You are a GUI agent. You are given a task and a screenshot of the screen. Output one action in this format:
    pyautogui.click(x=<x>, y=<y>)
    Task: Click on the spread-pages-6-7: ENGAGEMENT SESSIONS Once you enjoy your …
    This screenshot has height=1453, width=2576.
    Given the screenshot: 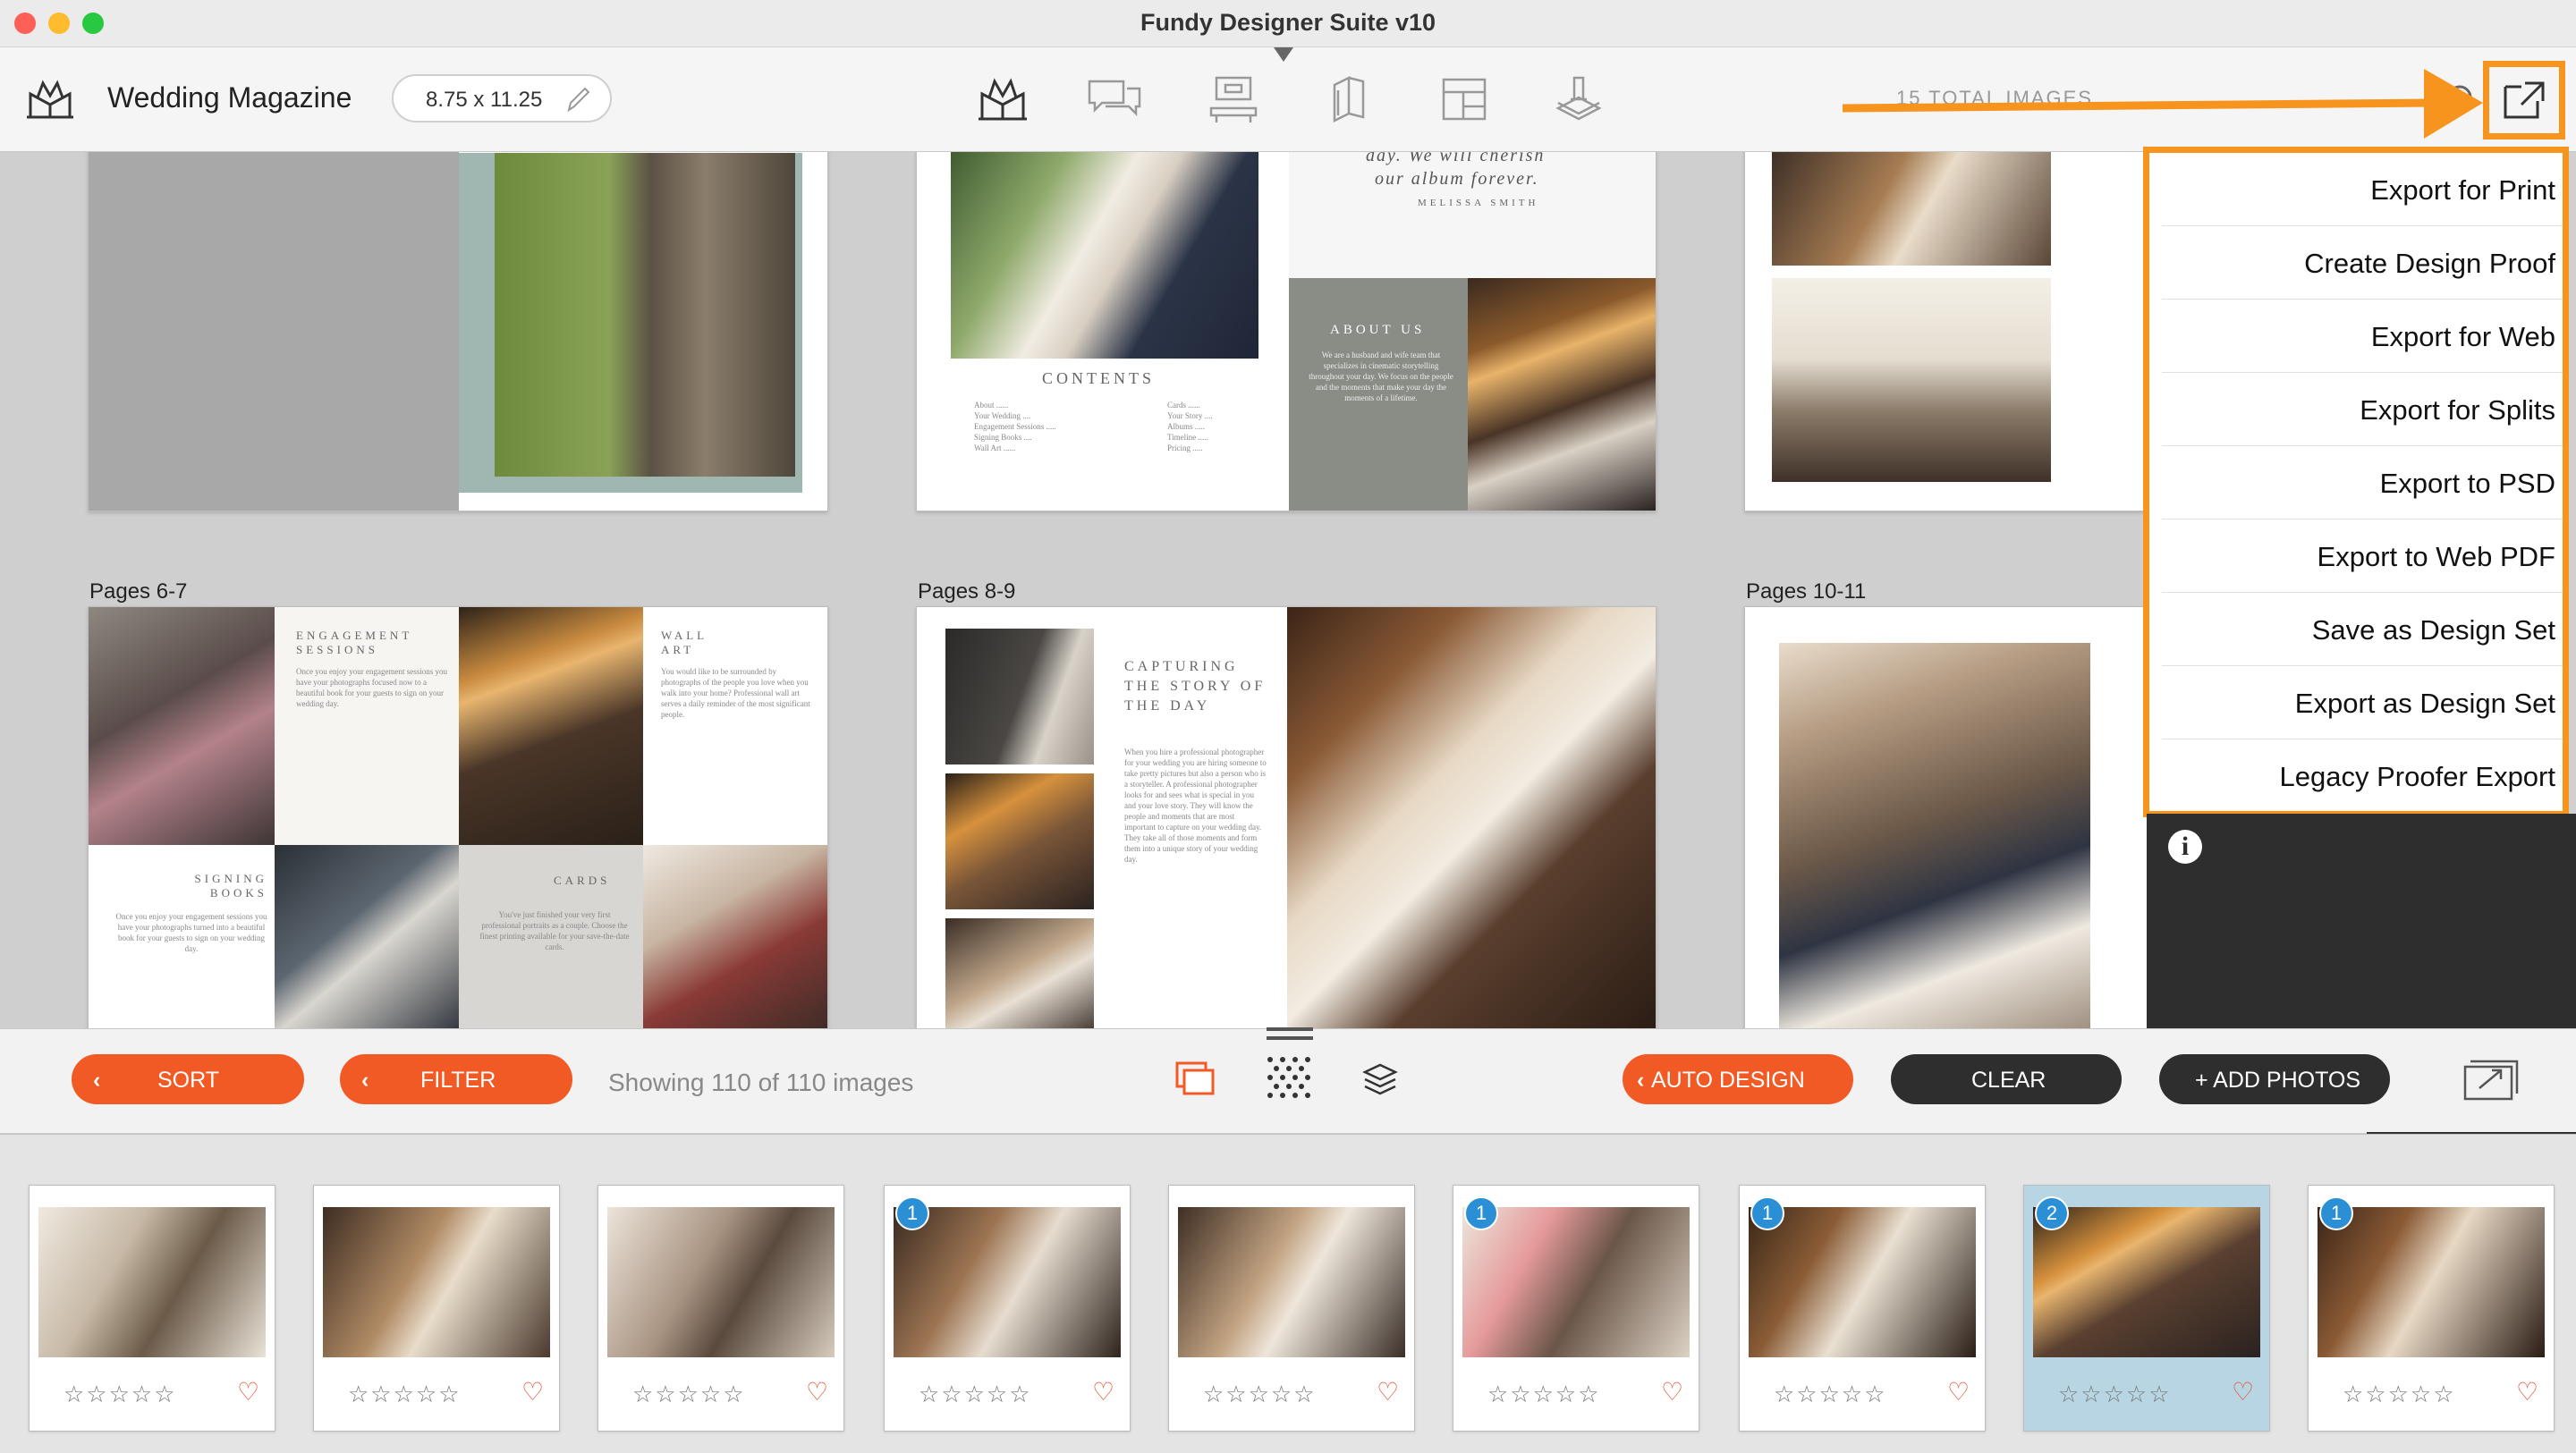 What is the action you would take?
    pyautogui.click(x=458, y=817)
    